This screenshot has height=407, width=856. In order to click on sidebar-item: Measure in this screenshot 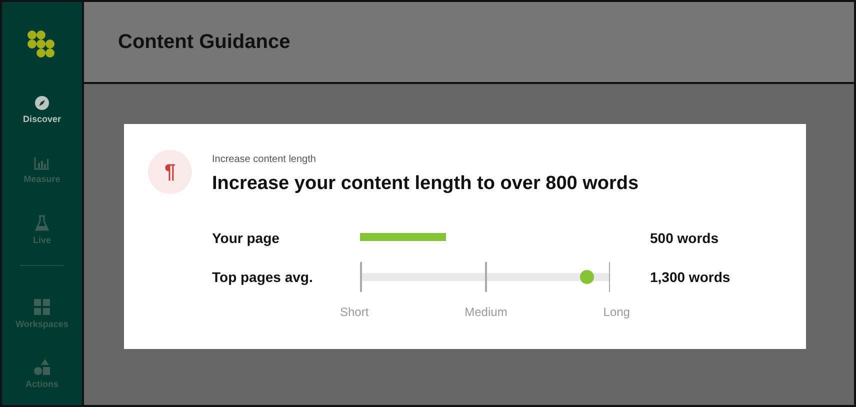, I will do `click(42, 170)`.